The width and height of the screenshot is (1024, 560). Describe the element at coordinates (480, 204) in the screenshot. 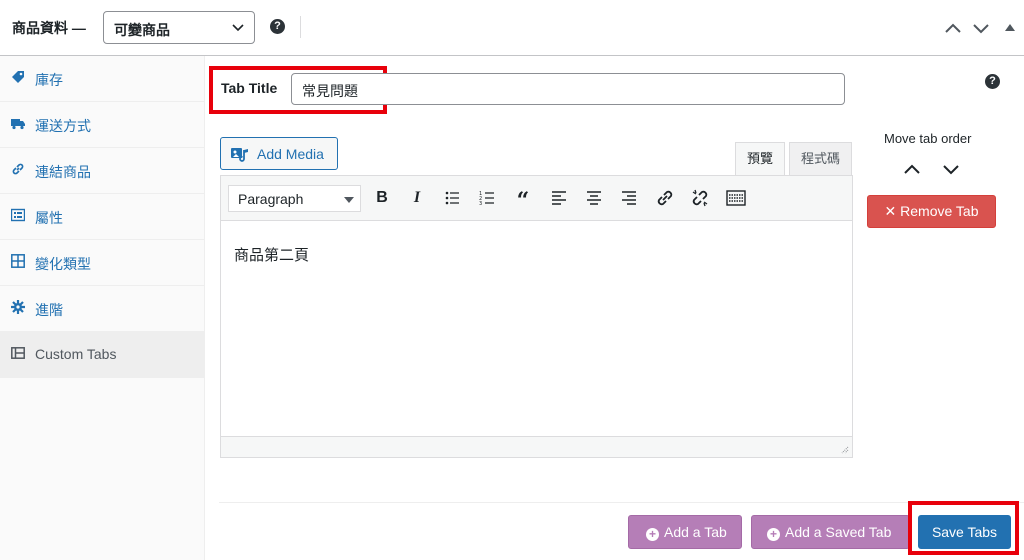

I see `svg-text: 3` at that location.